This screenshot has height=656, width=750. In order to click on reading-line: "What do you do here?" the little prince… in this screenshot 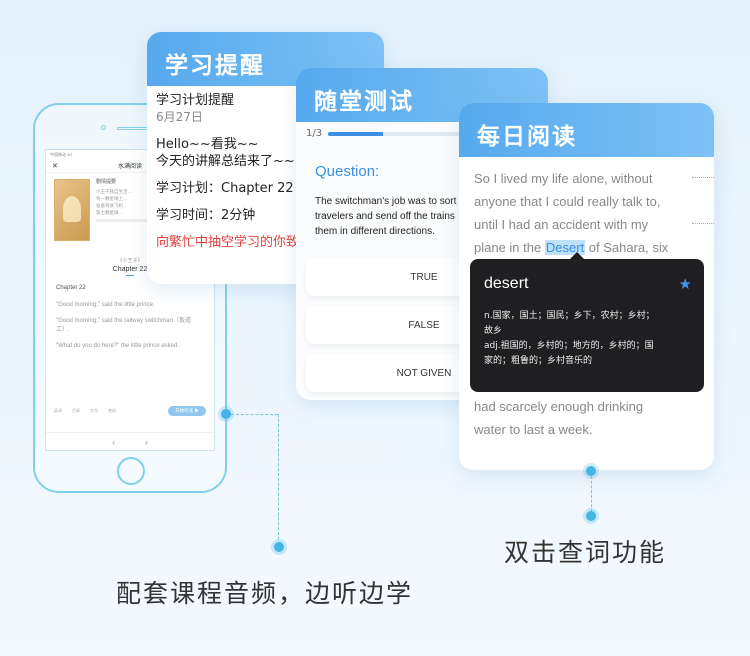, I will do `click(130, 346)`.